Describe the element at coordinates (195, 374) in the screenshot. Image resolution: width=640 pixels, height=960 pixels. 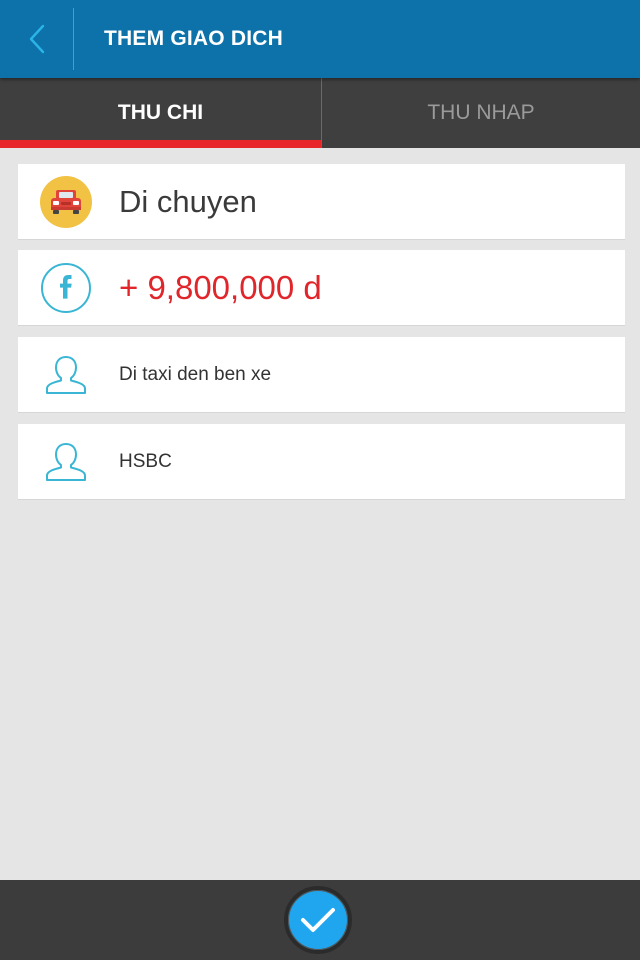
I see `note-value: Di taxi den ben xe` at that location.